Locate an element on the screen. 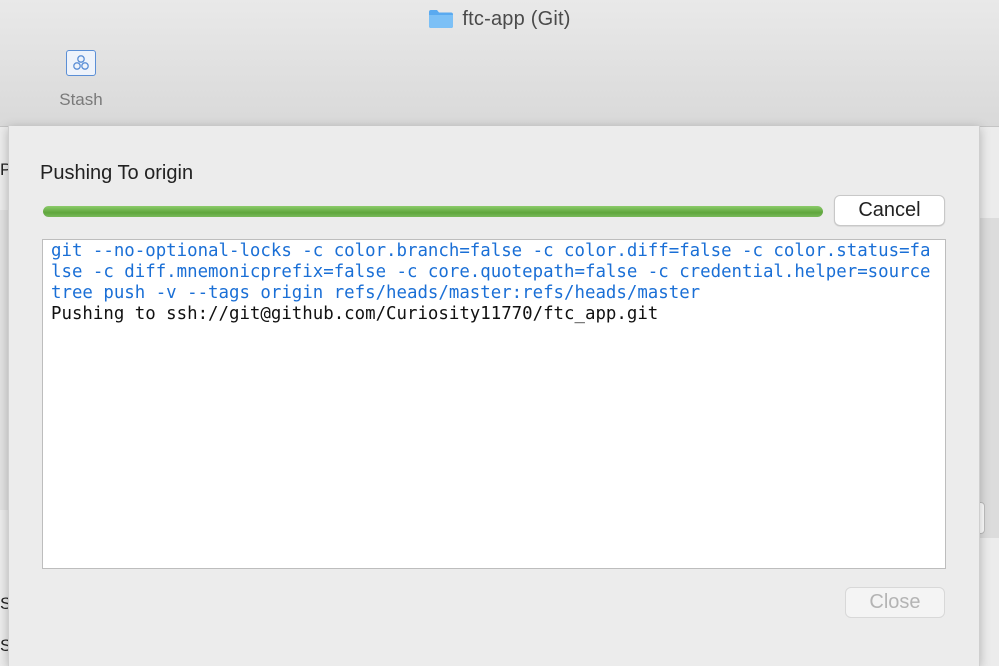 Image resolution: width=999 pixels, height=666 pixels. window-title: ftc-app (Git) is located at coordinates (516, 18).